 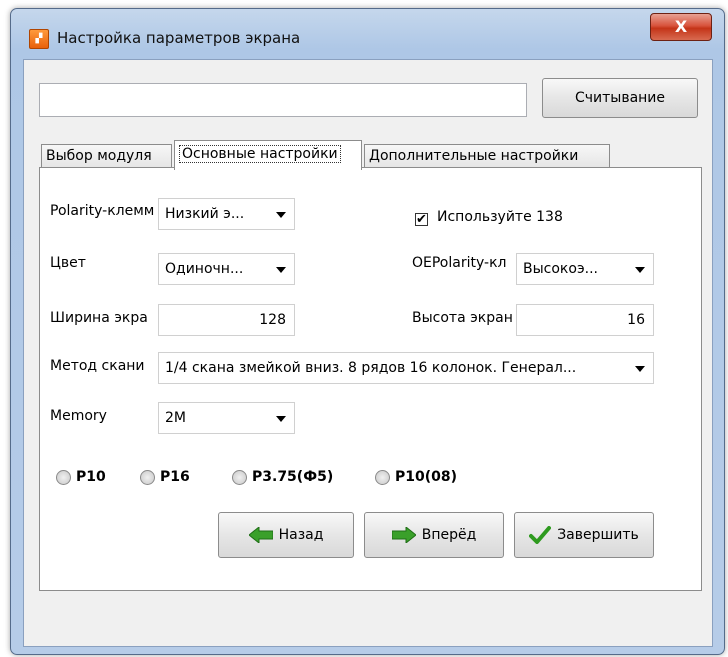 I want to click on next-button: Вперёд, so click(x=434, y=535).